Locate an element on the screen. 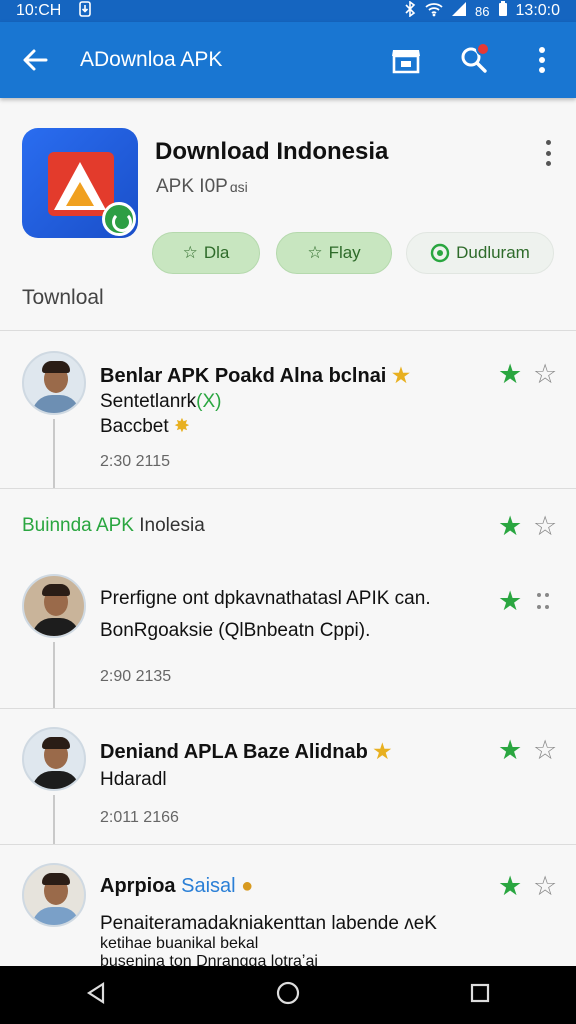 This screenshot has height=1024, width=576. recents-nav-button is located at coordinates (480, 995).